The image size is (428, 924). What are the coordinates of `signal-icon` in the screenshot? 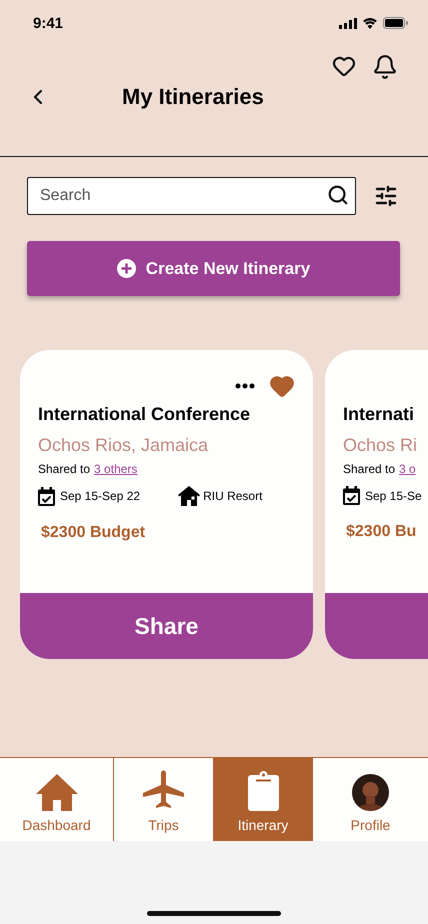 It's located at (348, 23).